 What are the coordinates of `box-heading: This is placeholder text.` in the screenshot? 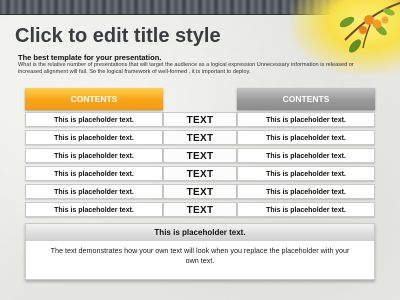 It's located at (200, 232).